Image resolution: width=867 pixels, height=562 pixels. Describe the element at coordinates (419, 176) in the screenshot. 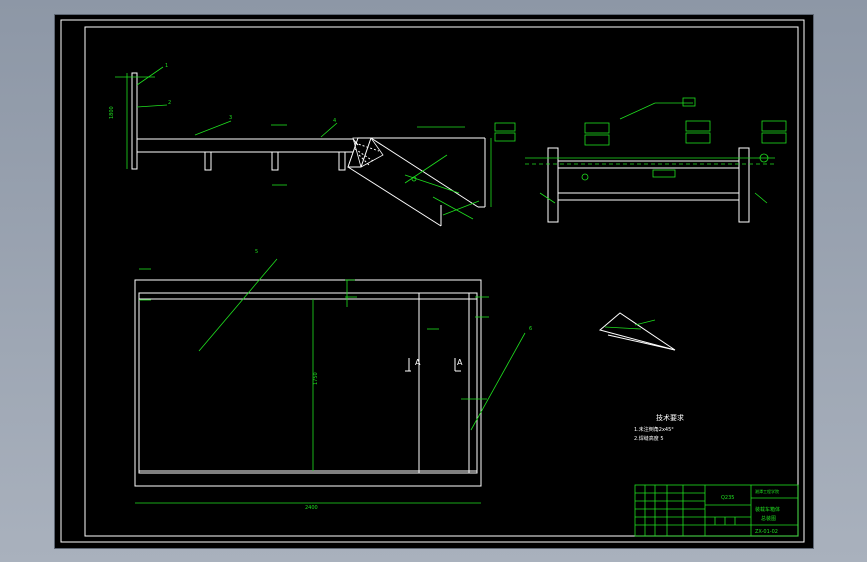

I see `hopper-section-view` at that location.